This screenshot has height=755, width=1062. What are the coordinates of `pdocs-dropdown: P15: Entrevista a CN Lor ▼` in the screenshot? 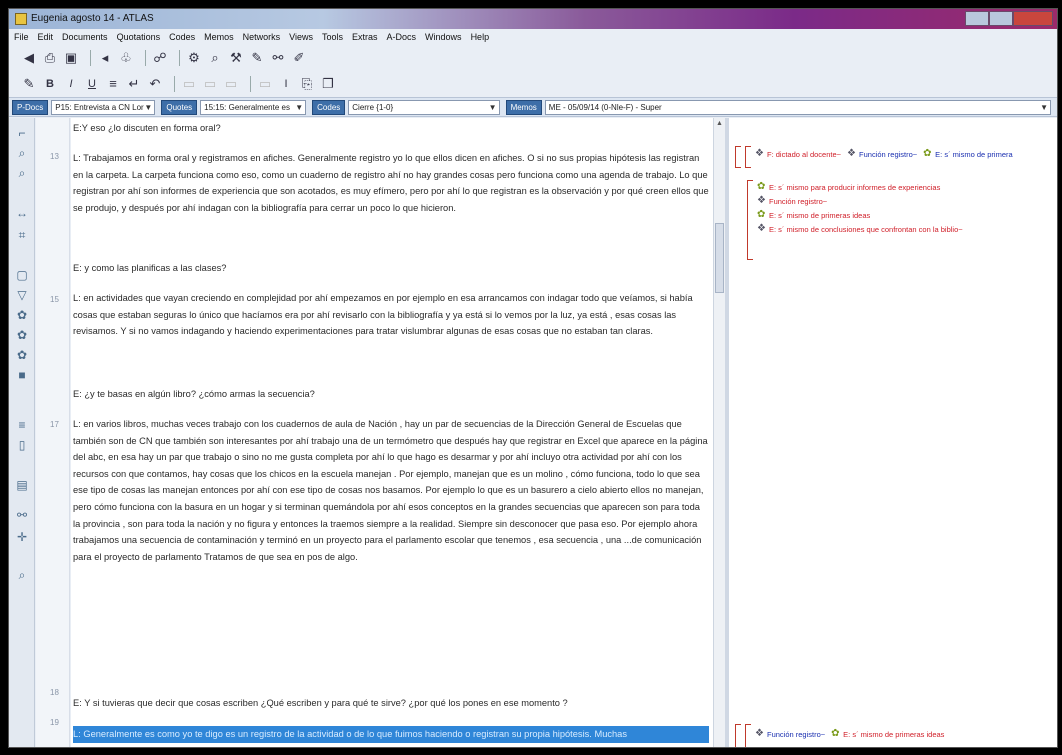 It's located at (103, 107).